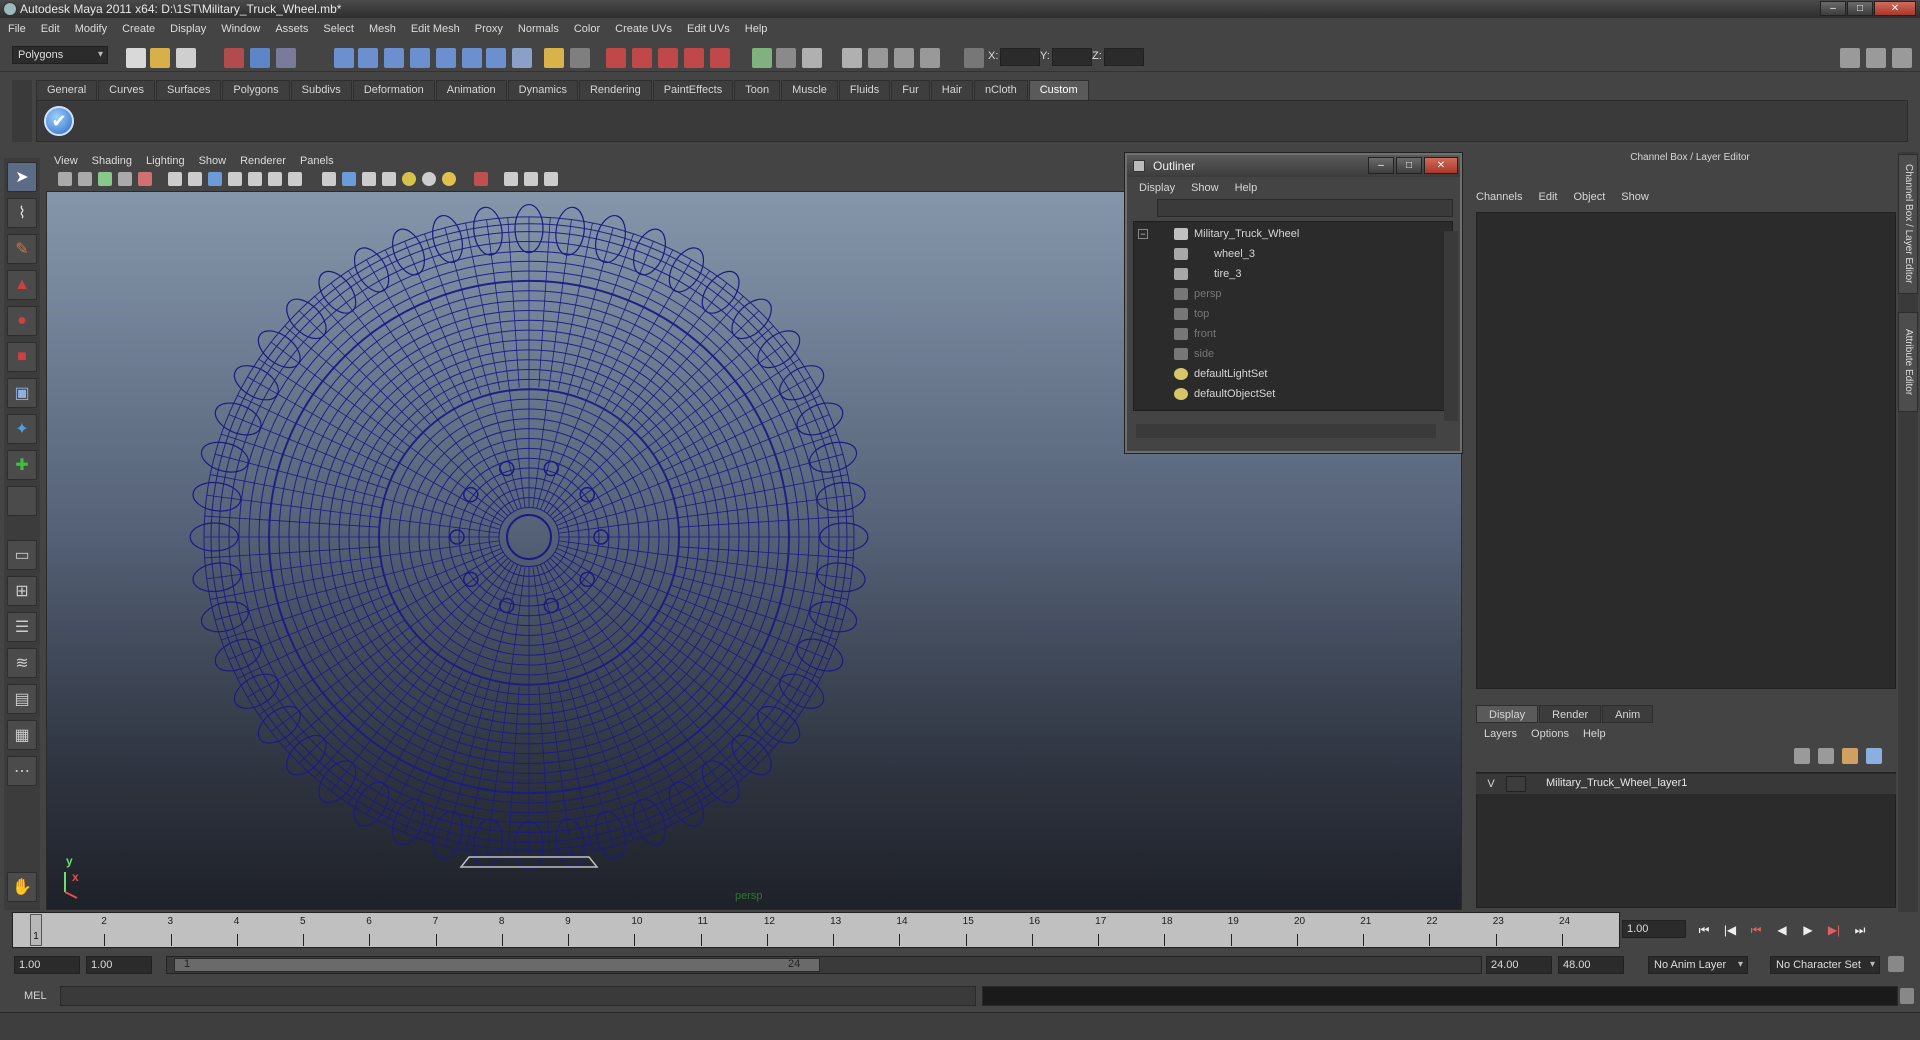  Describe the element at coordinates (446, 58) in the screenshot. I see `make-live-icon` at that location.